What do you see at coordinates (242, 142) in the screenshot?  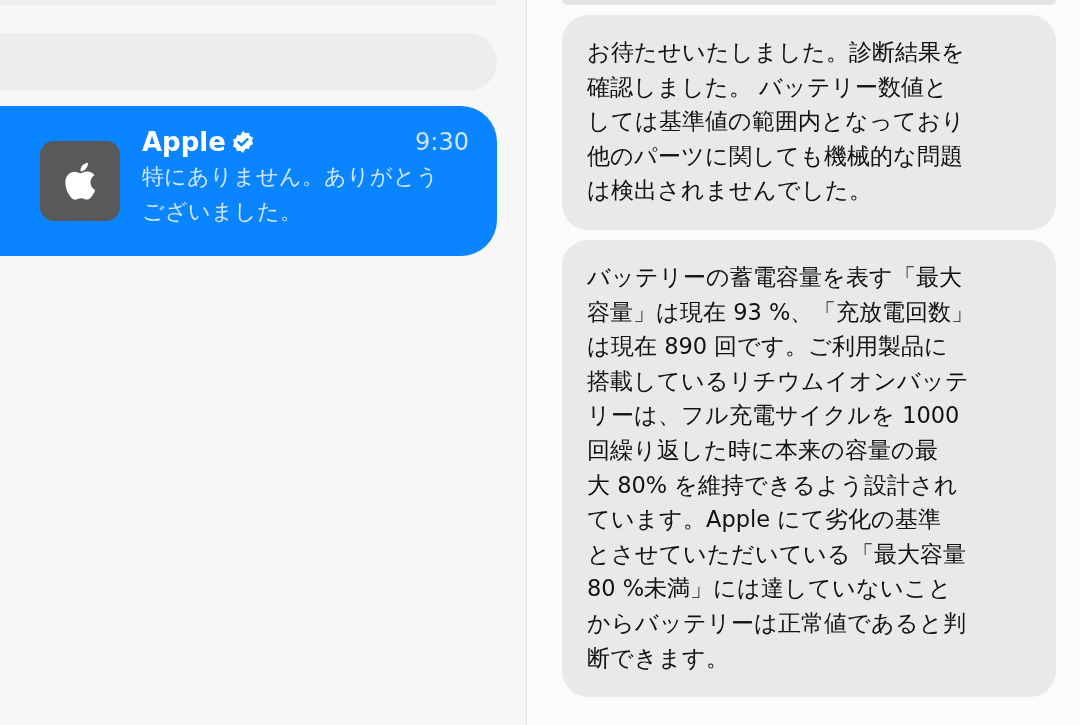 I see `verified-badge-icon` at bounding box center [242, 142].